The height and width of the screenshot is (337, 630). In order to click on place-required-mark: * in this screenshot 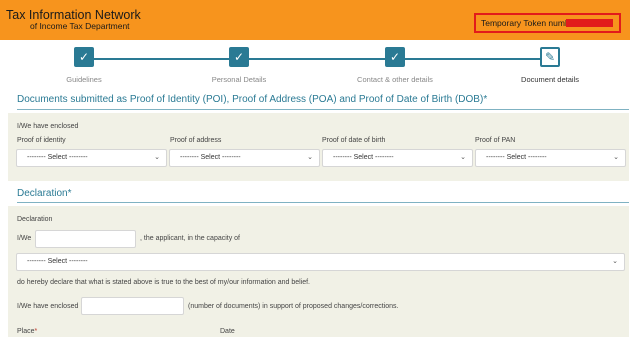, I will do `click(36, 331)`.